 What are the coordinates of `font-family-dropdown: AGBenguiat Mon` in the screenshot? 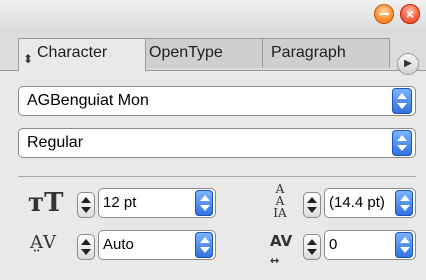 It's located at (217, 101).